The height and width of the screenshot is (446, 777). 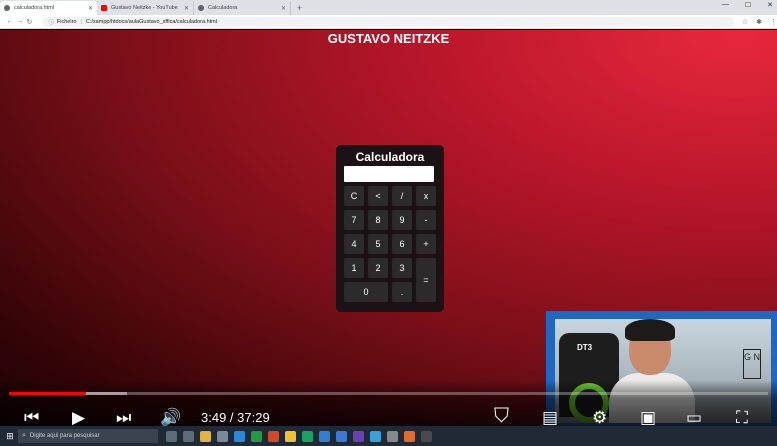 I want to click on reload-icon: ↻, so click(x=30, y=22).